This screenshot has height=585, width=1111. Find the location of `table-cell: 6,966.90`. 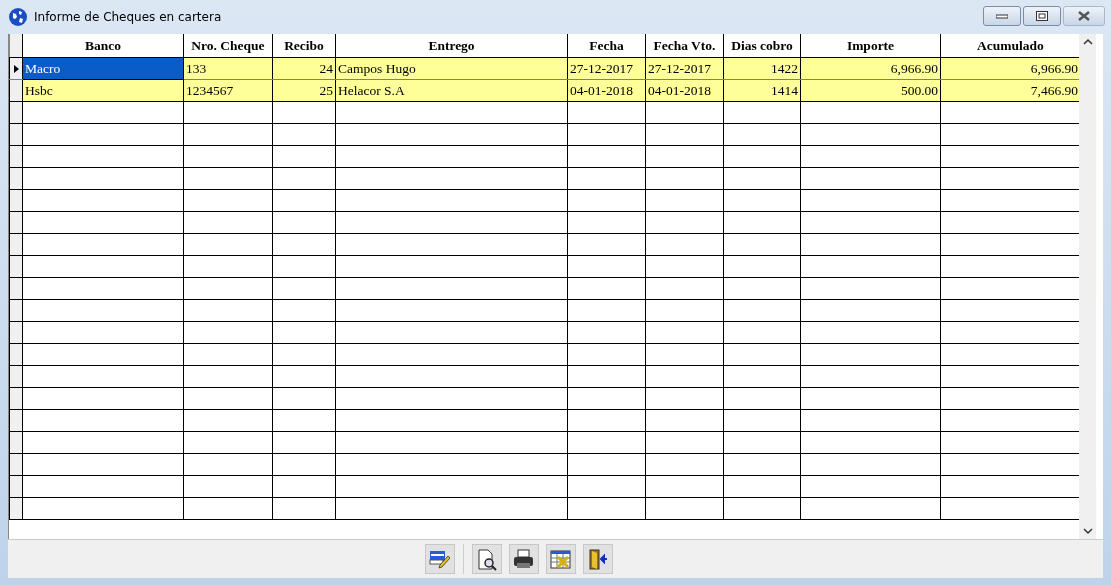

table-cell: 6,966.90 is located at coordinates (870, 68).